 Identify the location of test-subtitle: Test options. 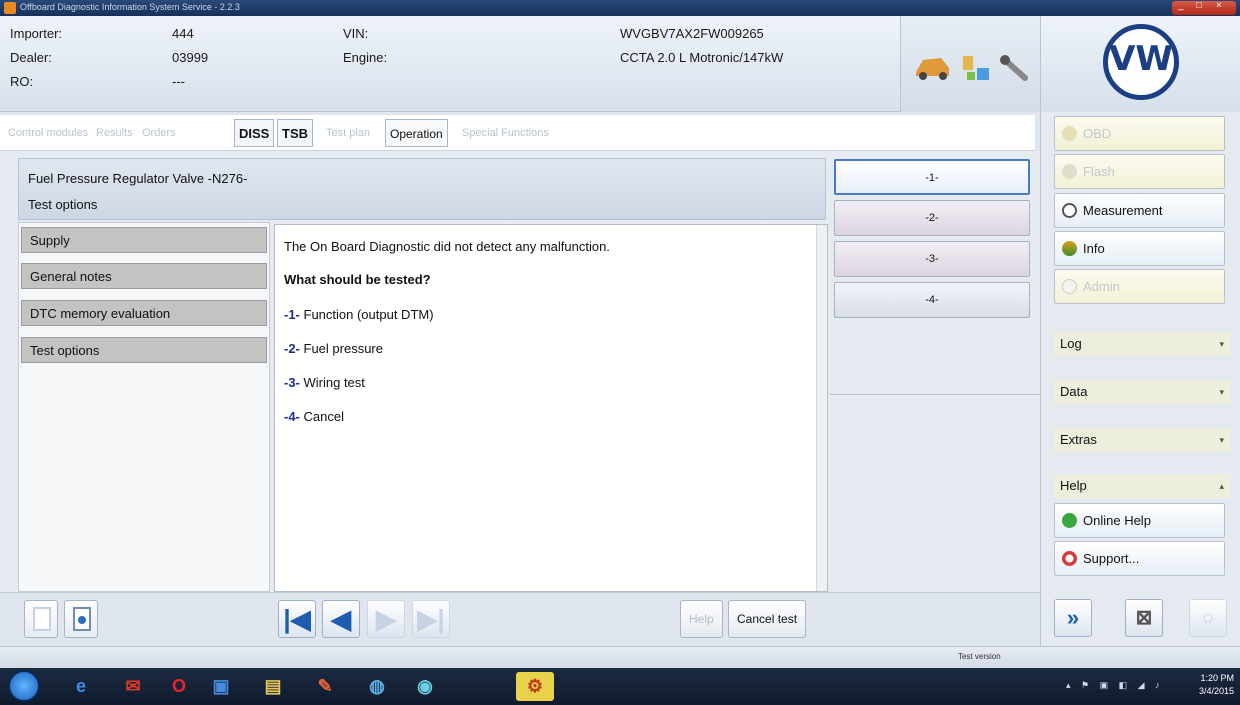
(63, 204).